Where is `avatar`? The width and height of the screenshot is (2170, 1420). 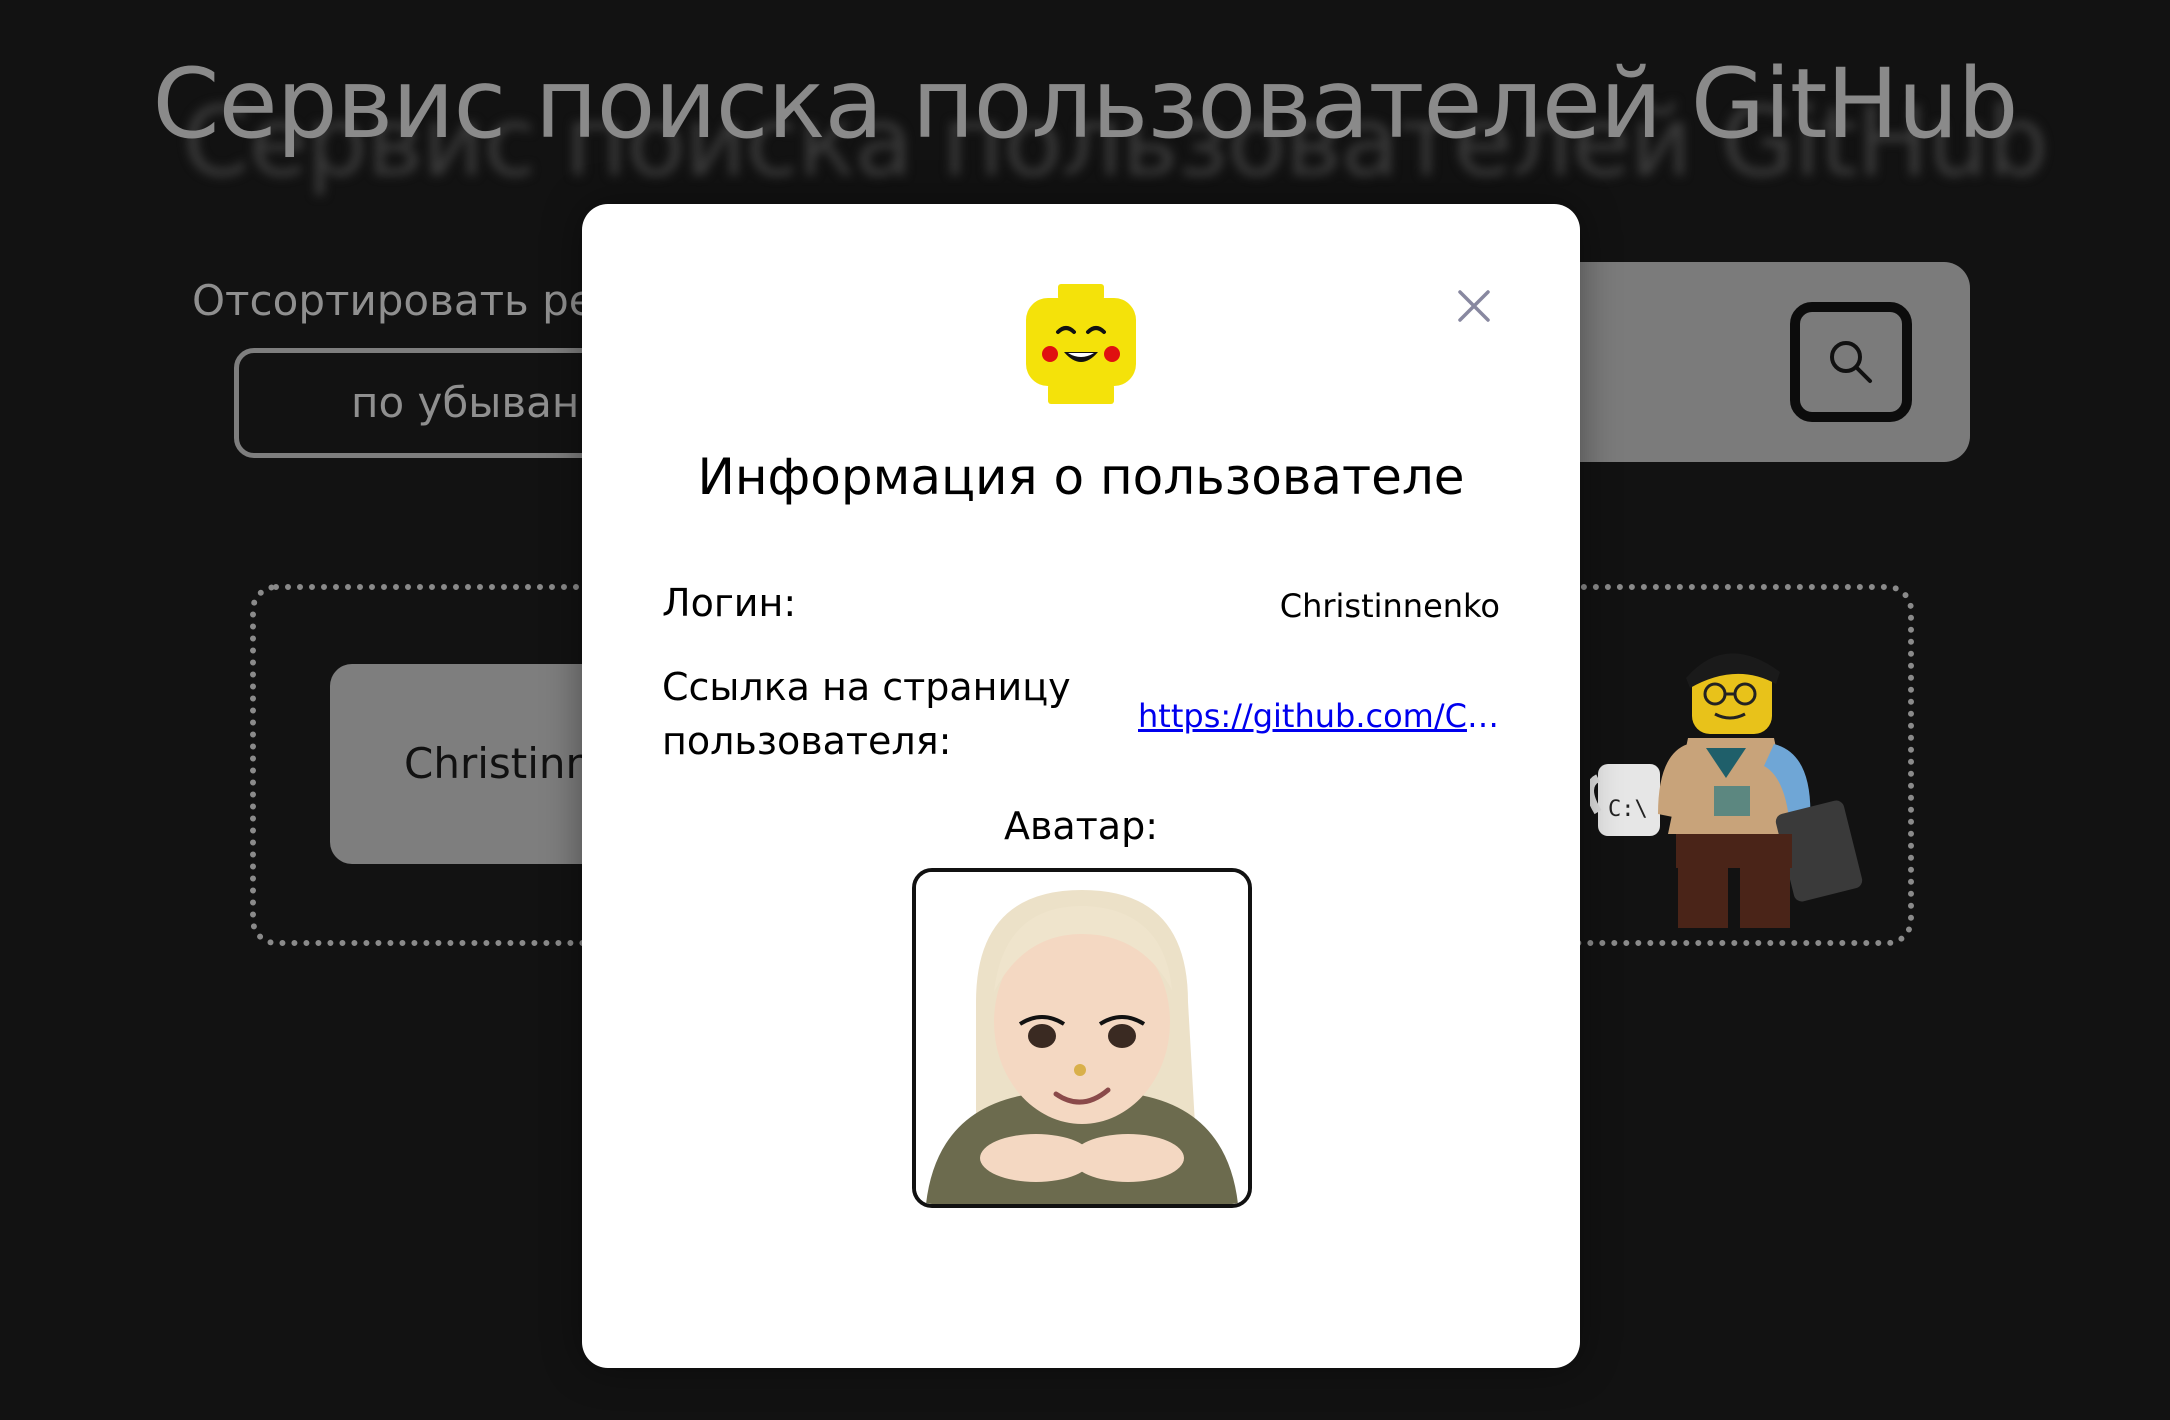
avatar is located at coordinates (1082, 1038).